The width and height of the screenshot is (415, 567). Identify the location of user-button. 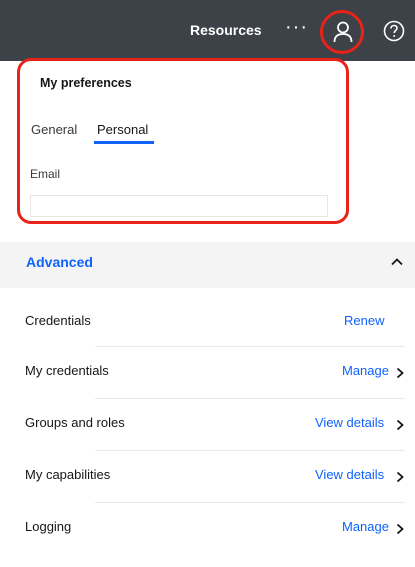
(342, 32).